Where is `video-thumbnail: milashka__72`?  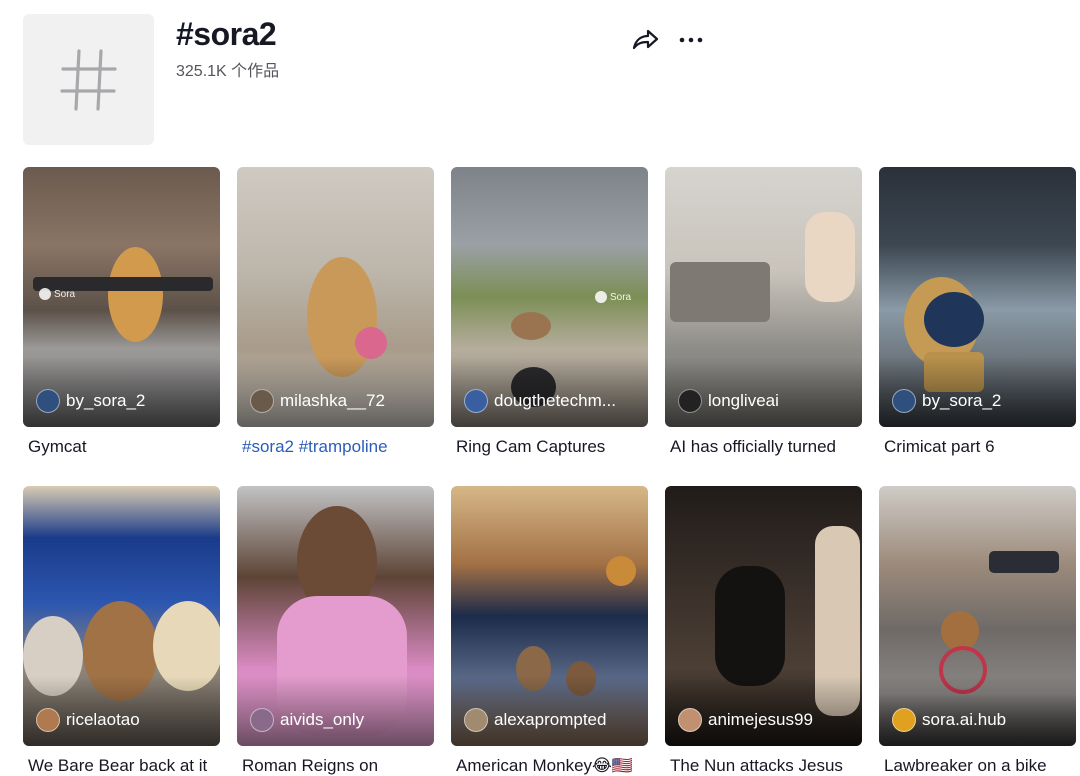
video-thumbnail: milashka__72 is located at coordinates (335, 297).